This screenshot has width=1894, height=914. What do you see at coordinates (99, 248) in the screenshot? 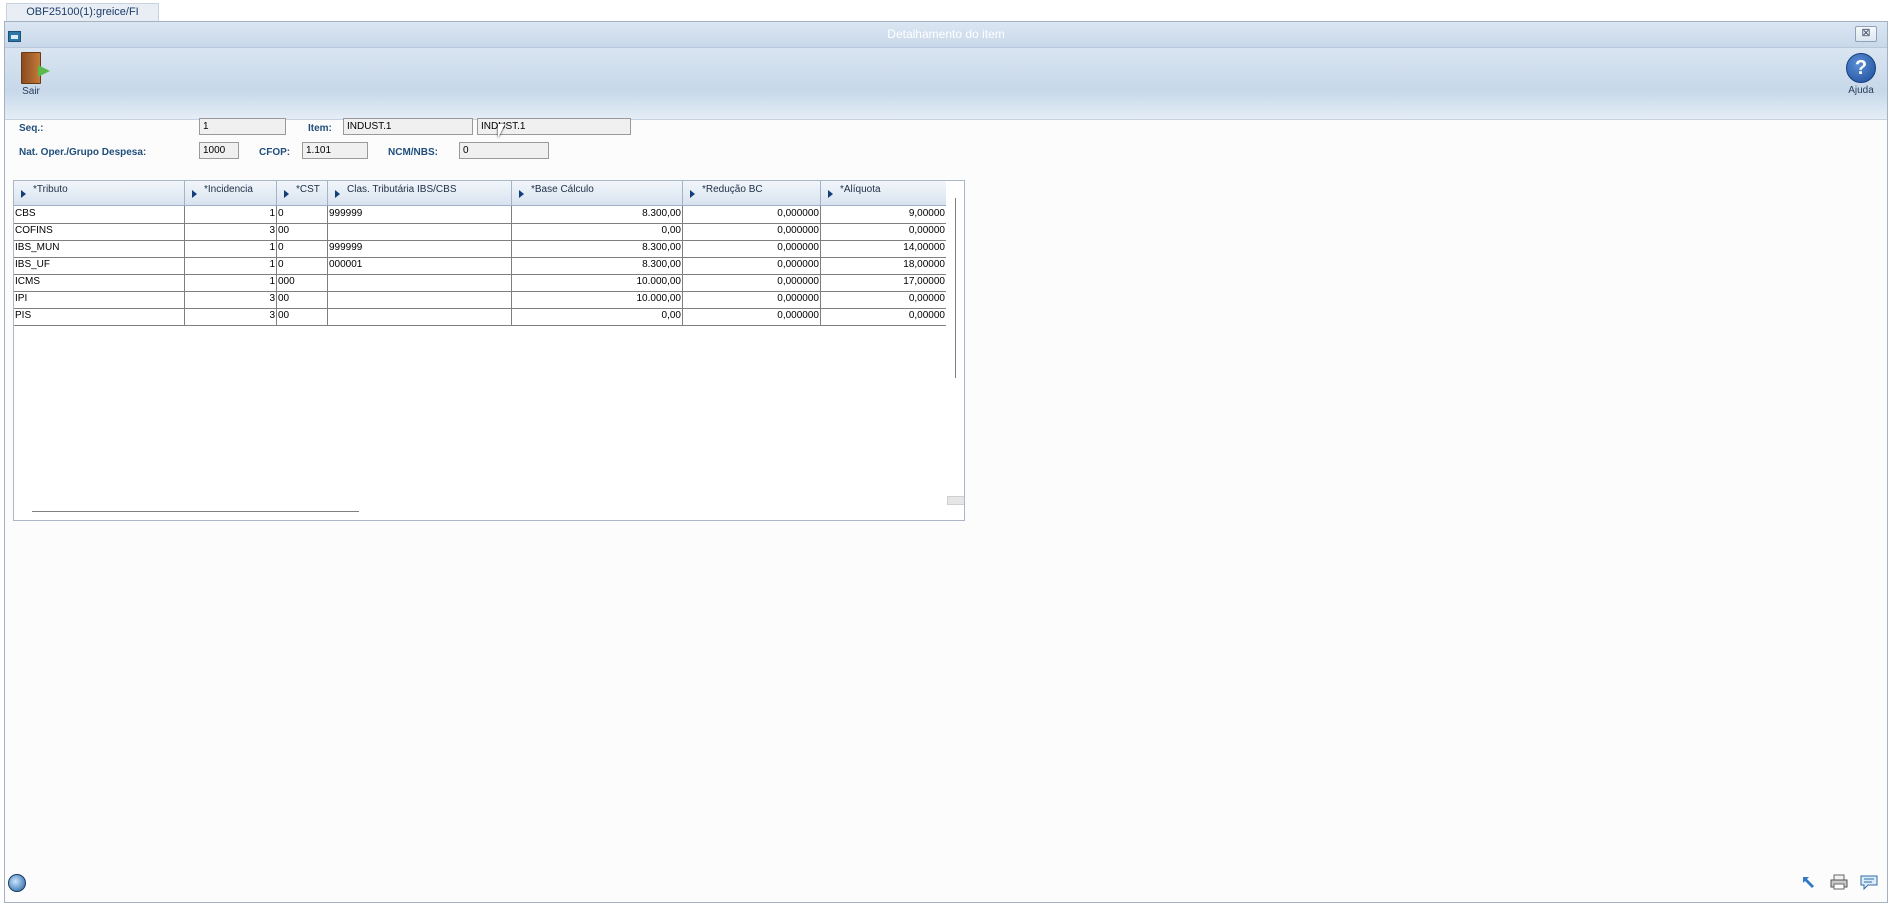
I see `cell-tributo: IBS_MUN` at bounding box center [99, 248].